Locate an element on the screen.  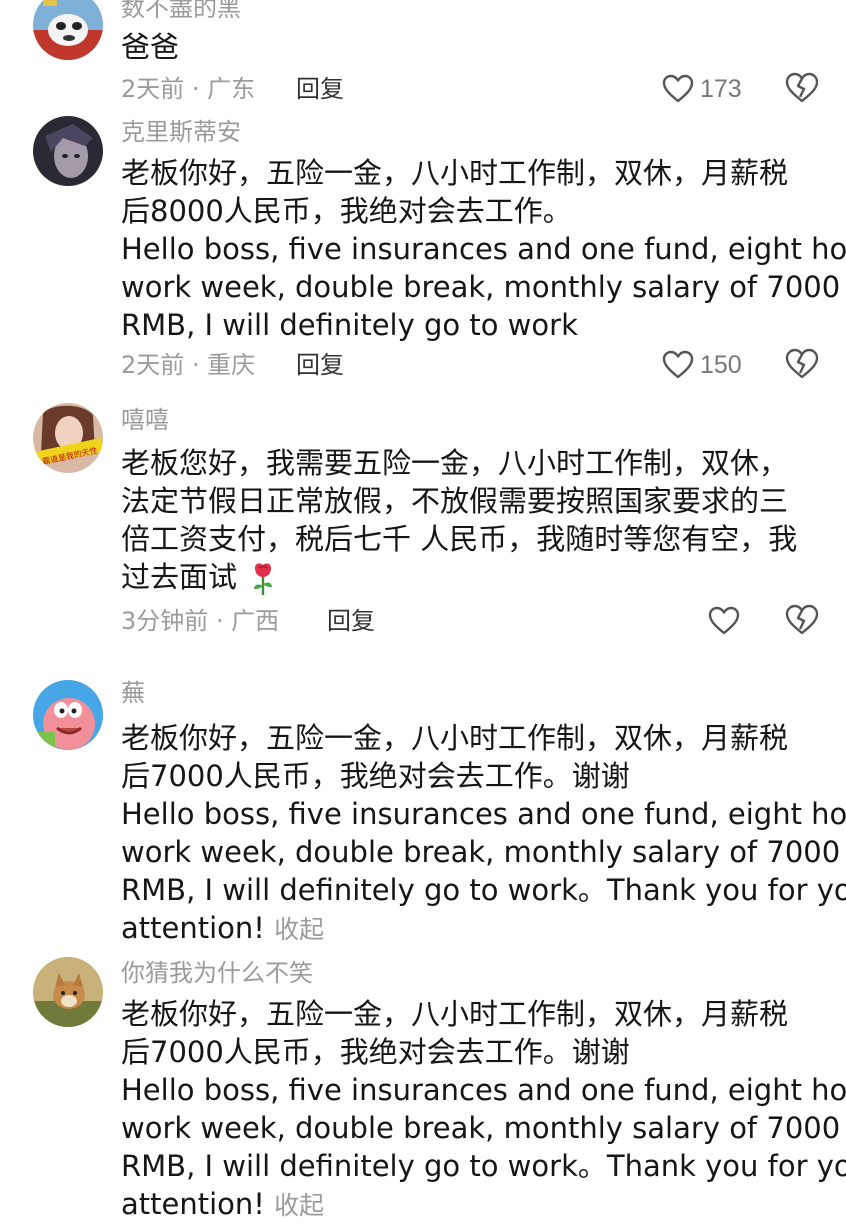
comment-username: 数不盡的黑 is located at coordinates (181, 11).